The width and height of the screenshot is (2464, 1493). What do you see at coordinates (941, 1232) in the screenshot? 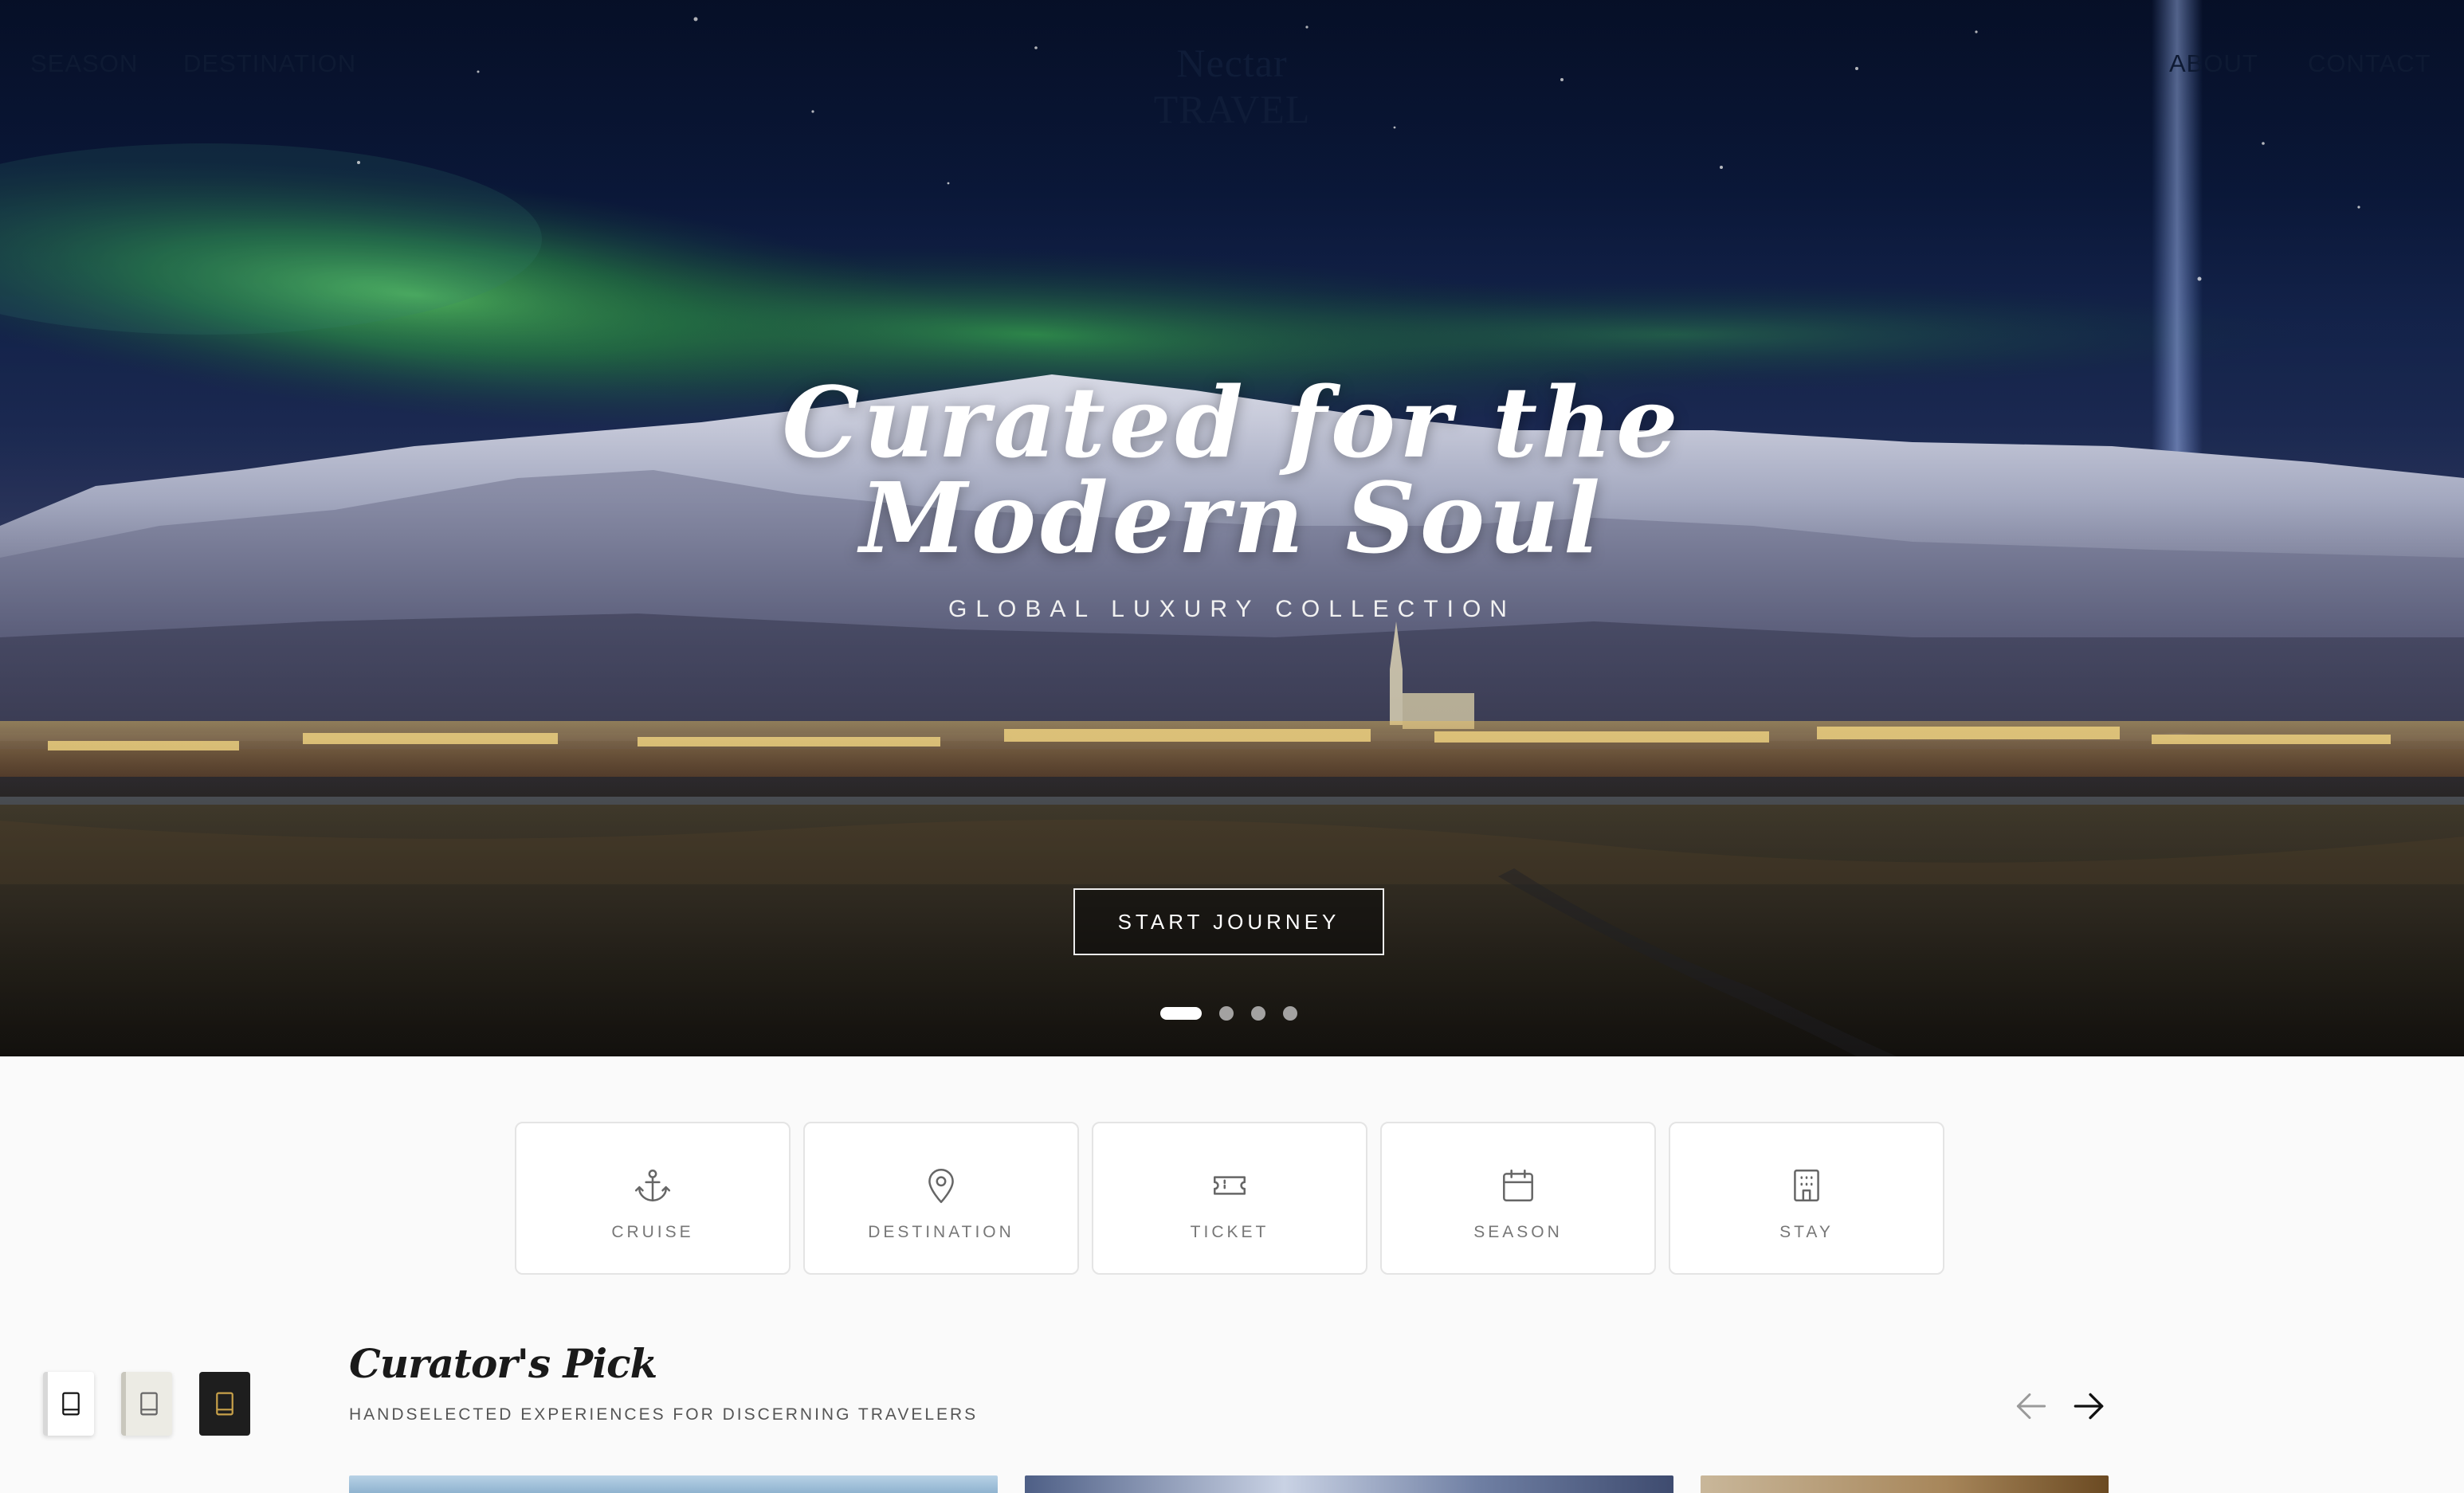
I see `category-destination-label: DESTINATION` at bounding box center [941, 1232].